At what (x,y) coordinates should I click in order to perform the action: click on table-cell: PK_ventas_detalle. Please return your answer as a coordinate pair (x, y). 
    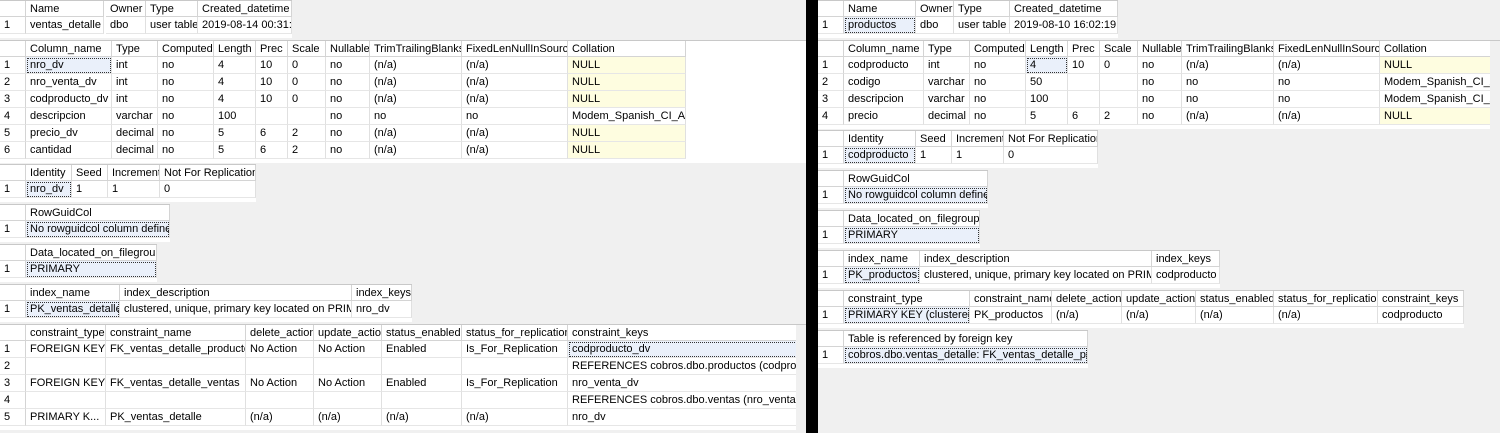
    Looking at the image, I should click on (176, 417).